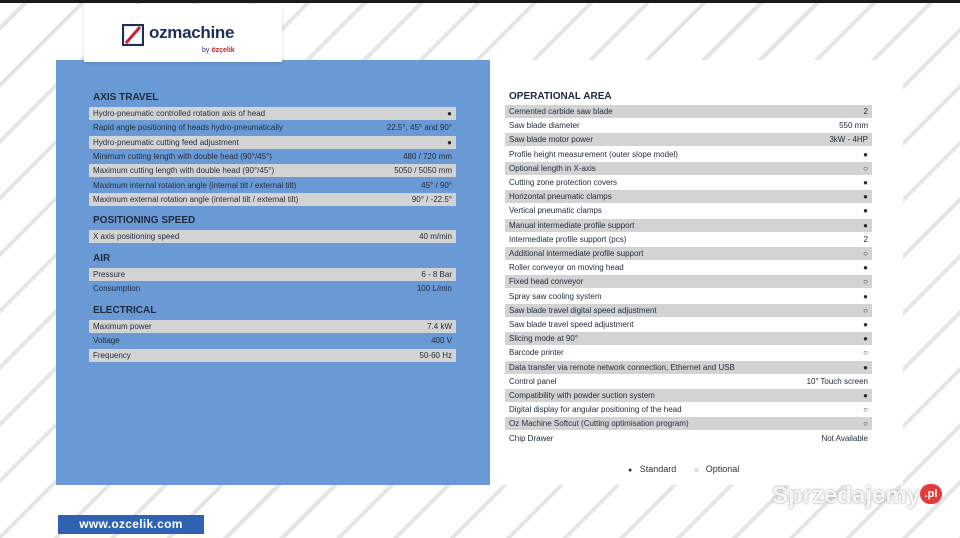  What do you see at coordinates (125, 310) in the screenshot?
I see `section-title: ELECTRICAL` at bounding box center [125, 310].